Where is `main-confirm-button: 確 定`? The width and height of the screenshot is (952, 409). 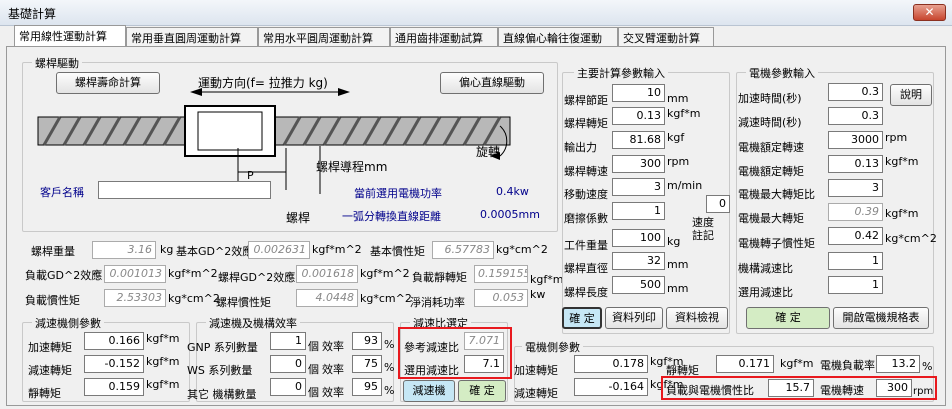 main-confirm-button: 確 定 is located at coordinates (582, 318).